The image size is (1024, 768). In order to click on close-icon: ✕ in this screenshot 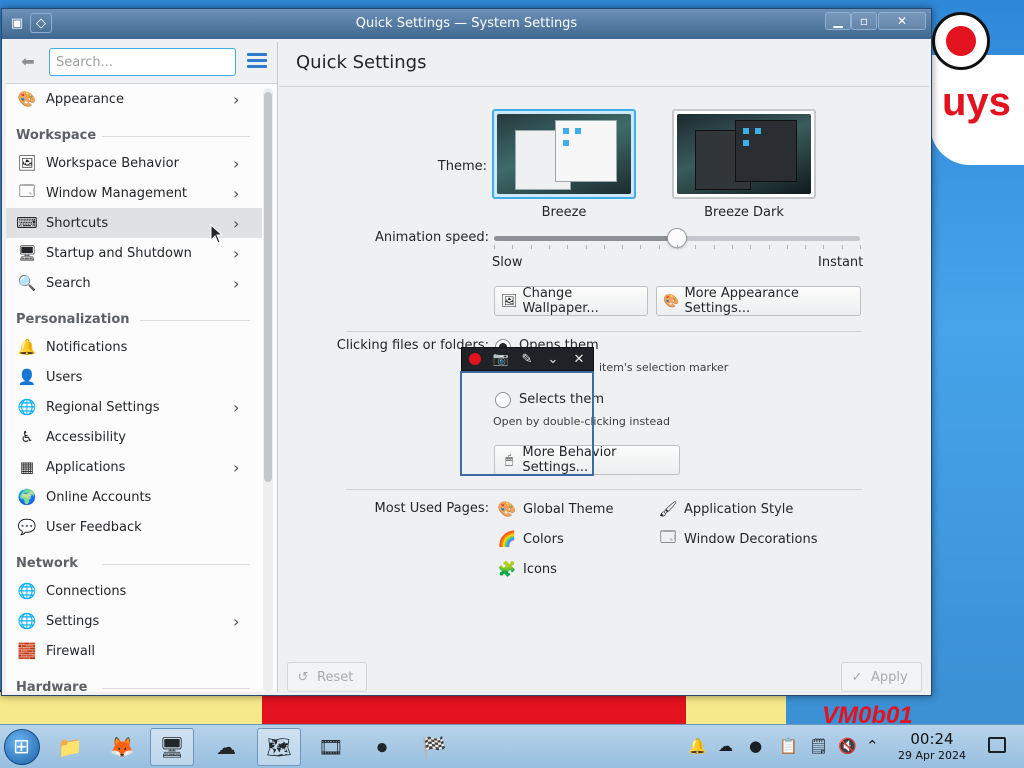, I will do `click(902, 21)`.